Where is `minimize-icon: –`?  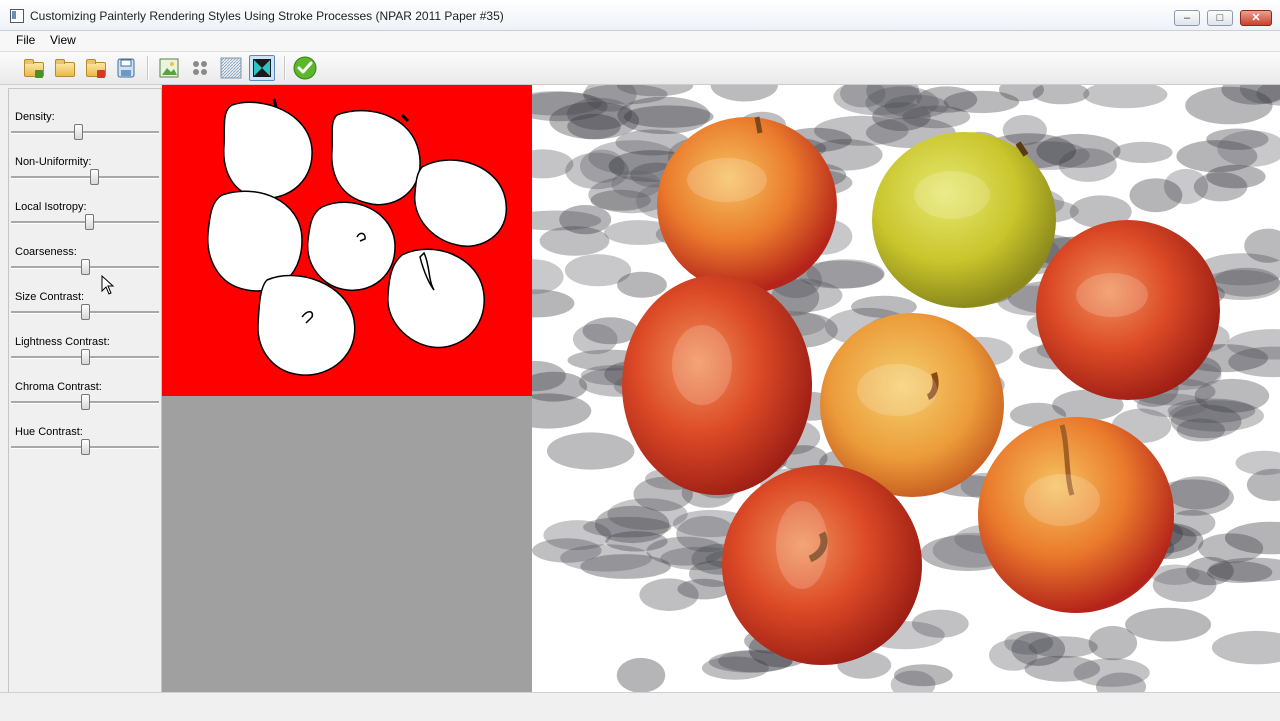
minimize-icon: – is located at coordinates (1187, 18).